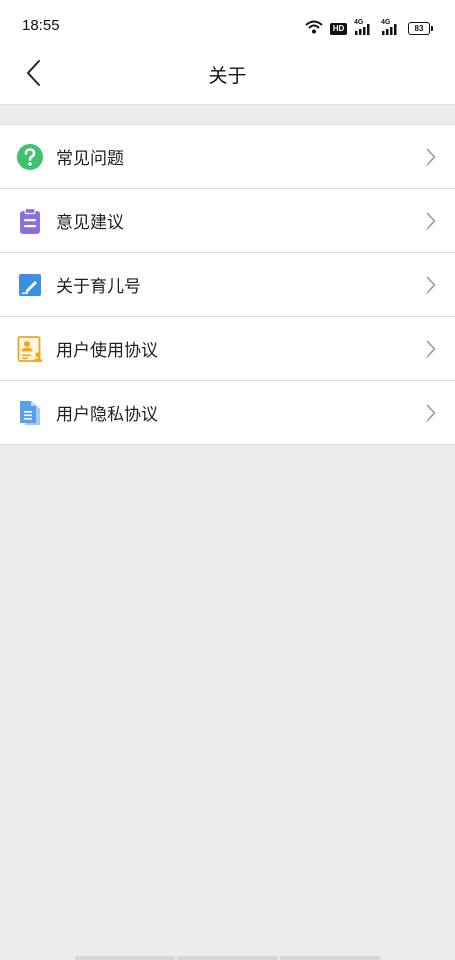 The height and width of the screenshot is (960, 455). What do you see at coordinates (227, 221) in the screenshot?
I see `menu-item-feedback: 意见建议` at bounding box center [227, 221].